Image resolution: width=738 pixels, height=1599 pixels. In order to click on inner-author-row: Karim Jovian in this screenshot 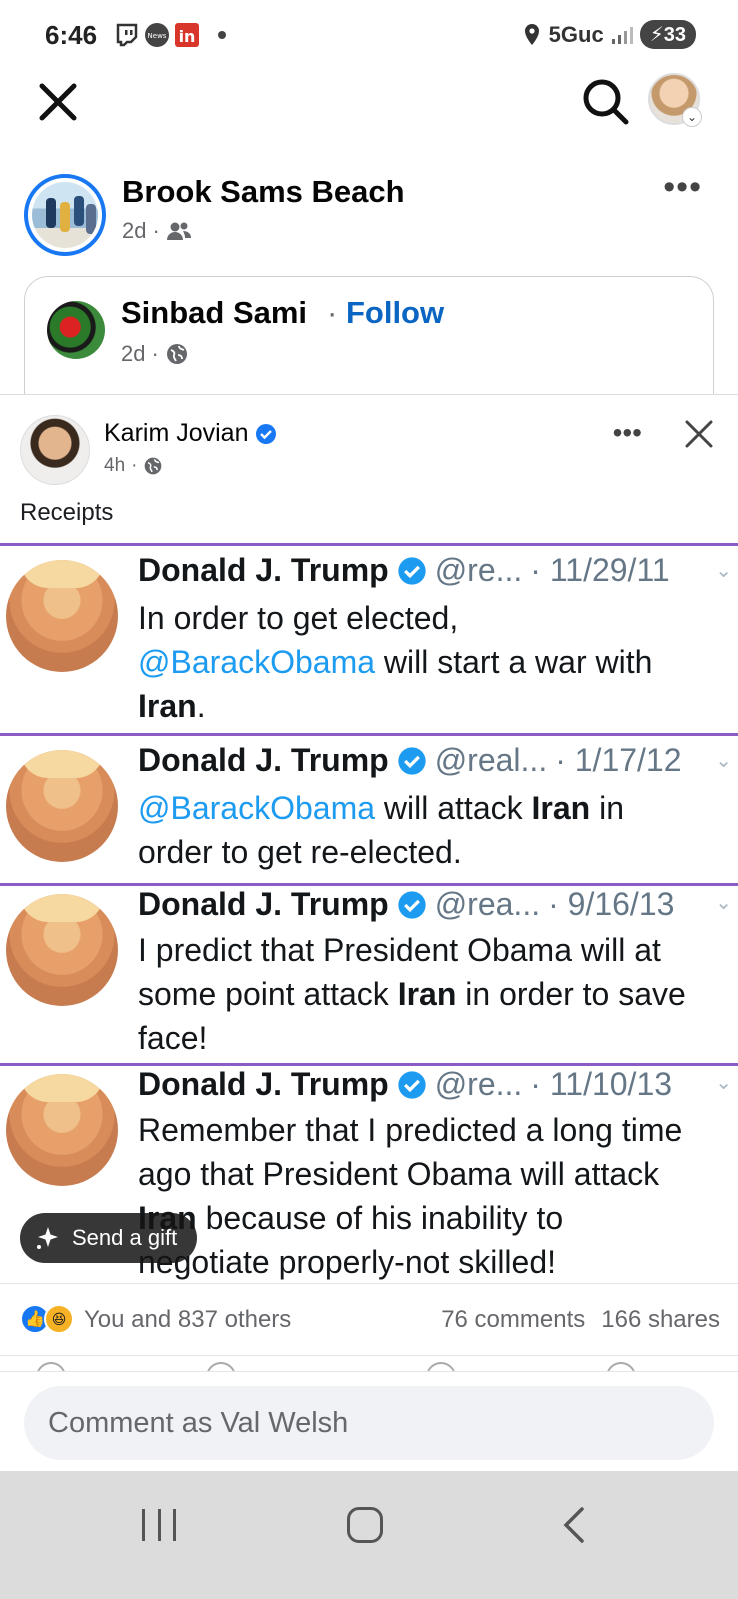, I will do `click(190, 433)`.